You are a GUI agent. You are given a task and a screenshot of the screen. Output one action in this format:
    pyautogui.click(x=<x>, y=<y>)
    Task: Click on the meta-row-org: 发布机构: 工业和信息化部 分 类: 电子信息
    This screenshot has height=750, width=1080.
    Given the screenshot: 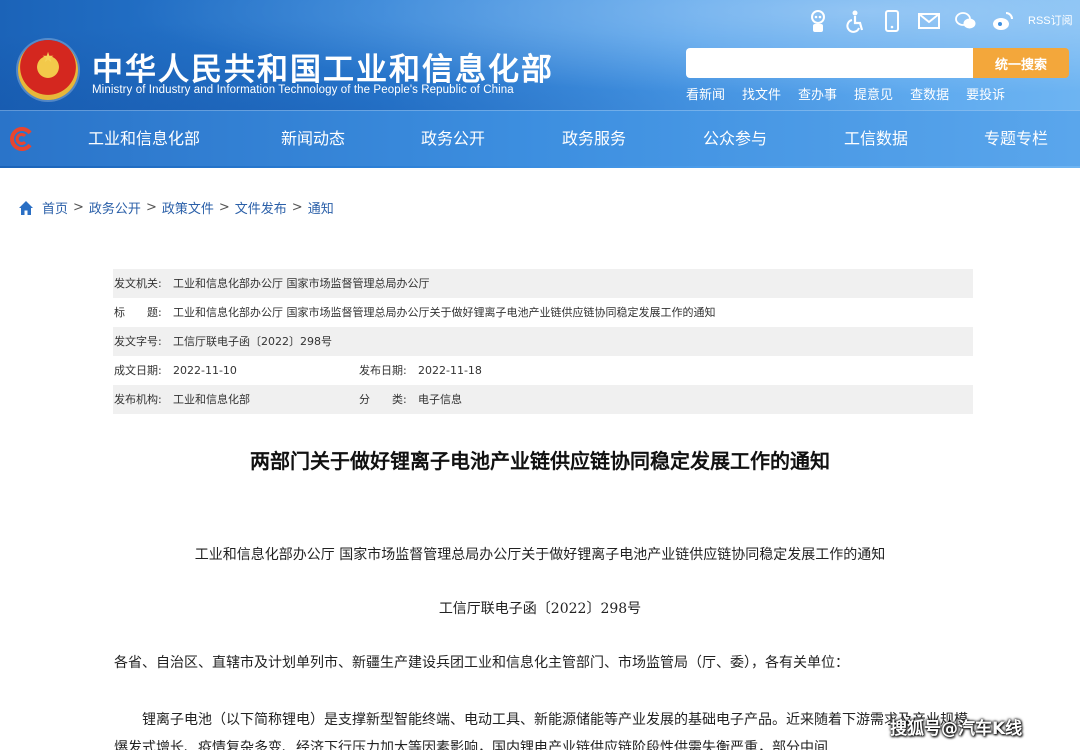 What is the action you would take?
    pyautogui.click(x=543, y=399)
    